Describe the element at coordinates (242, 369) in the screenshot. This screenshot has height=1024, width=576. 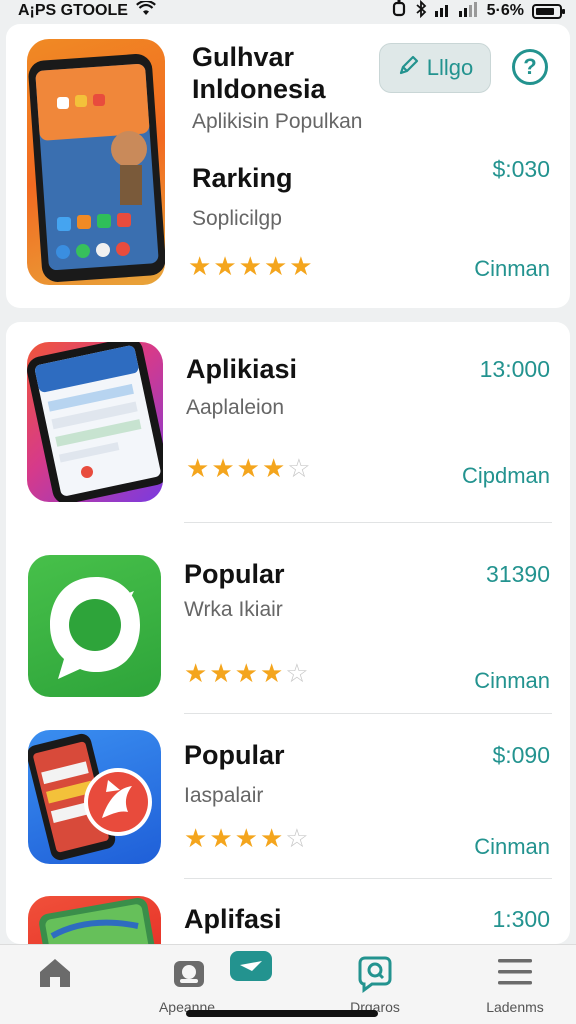
I see `app-title: Aplikiasi` at that location.